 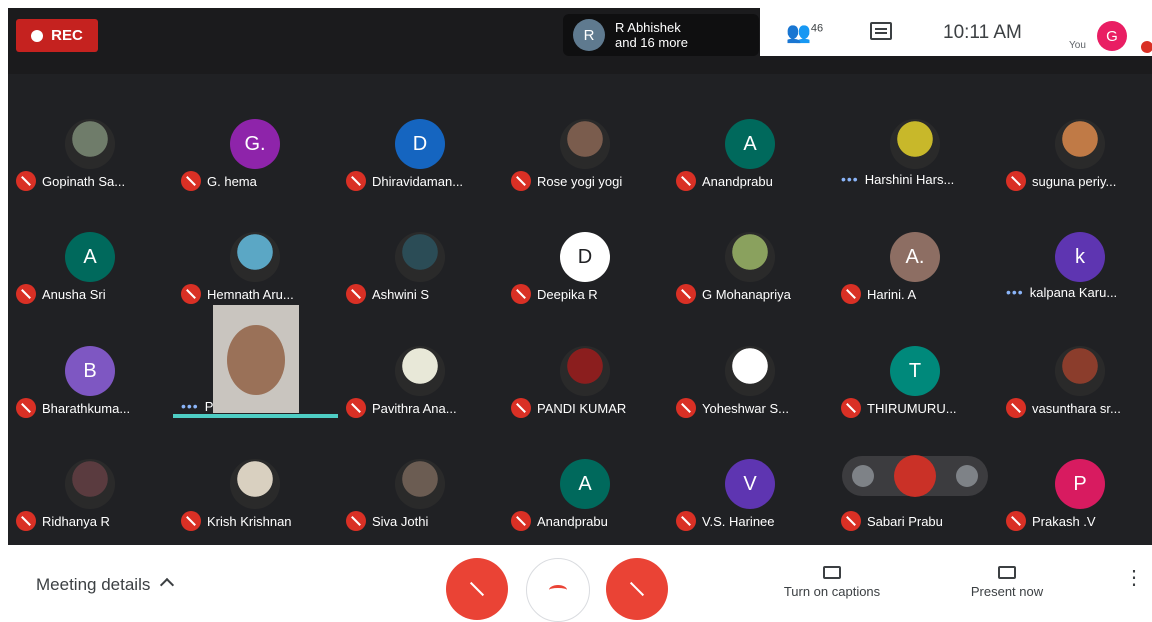 What do you see at coordinates (387, 521) in the screenshot?
I see `participant-name-row: Siva Jothi` at bounding box center [387, 521].